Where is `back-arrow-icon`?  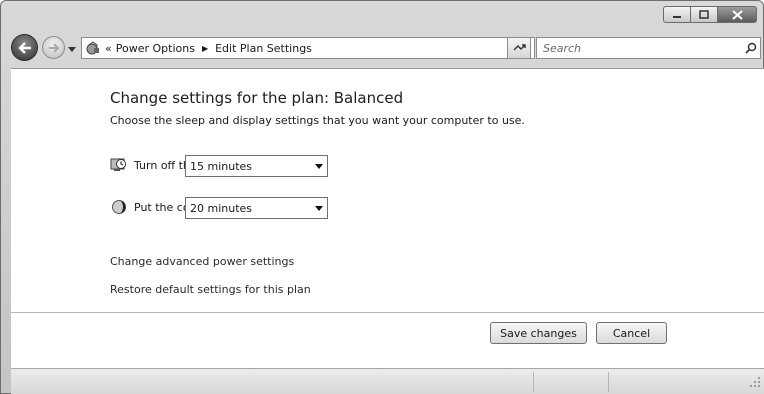 back-arrow-icon is located at coordinates (24, 47).